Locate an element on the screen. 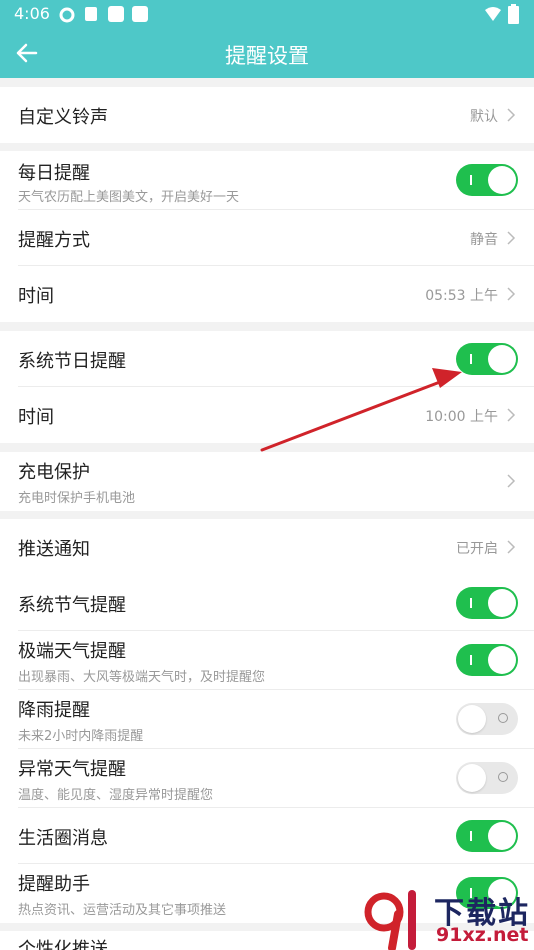 This screenshot has width=534, height=950. wifi-icon is located at coordinates (493, 14).